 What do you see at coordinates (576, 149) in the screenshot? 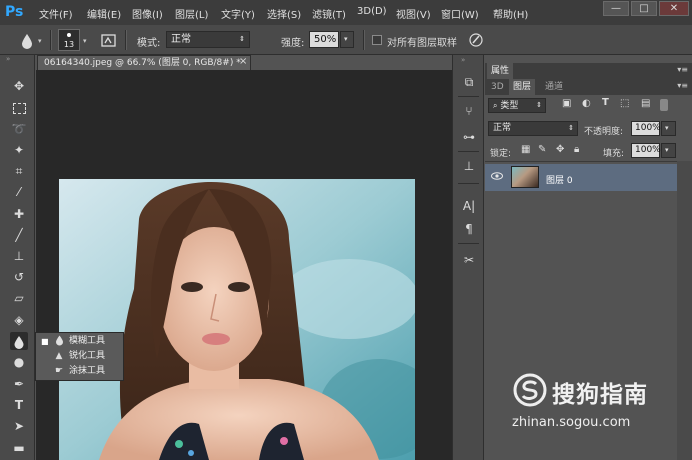
I see `lock-all-icon: 🔒︎` at bounding box center [576, 149].